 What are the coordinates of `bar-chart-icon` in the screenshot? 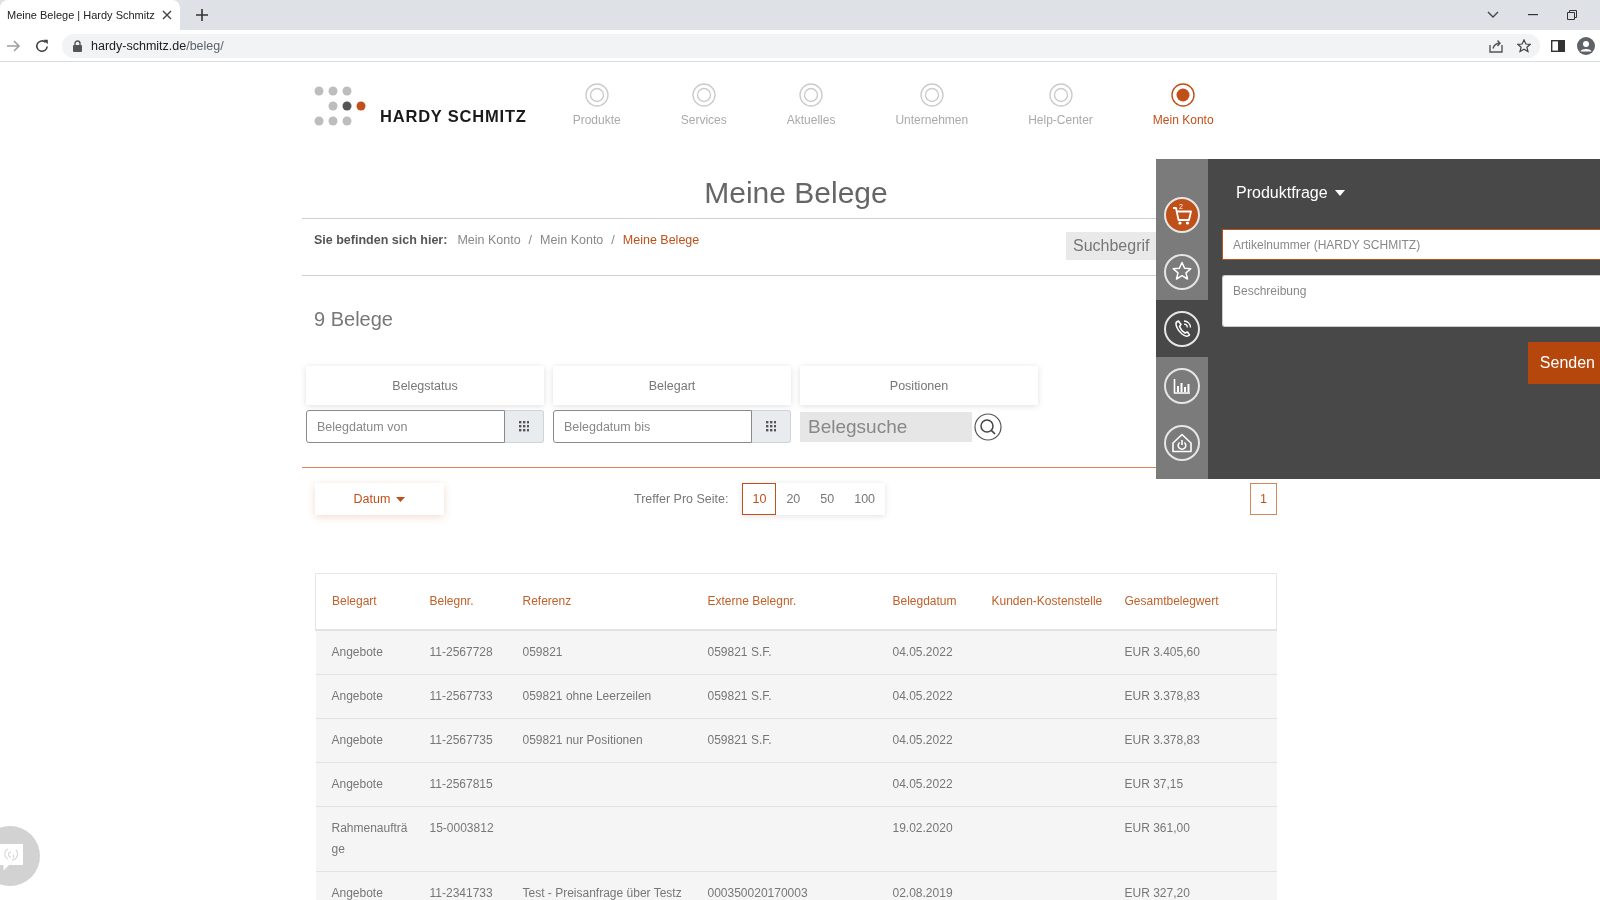 It's located at (1182, 385).